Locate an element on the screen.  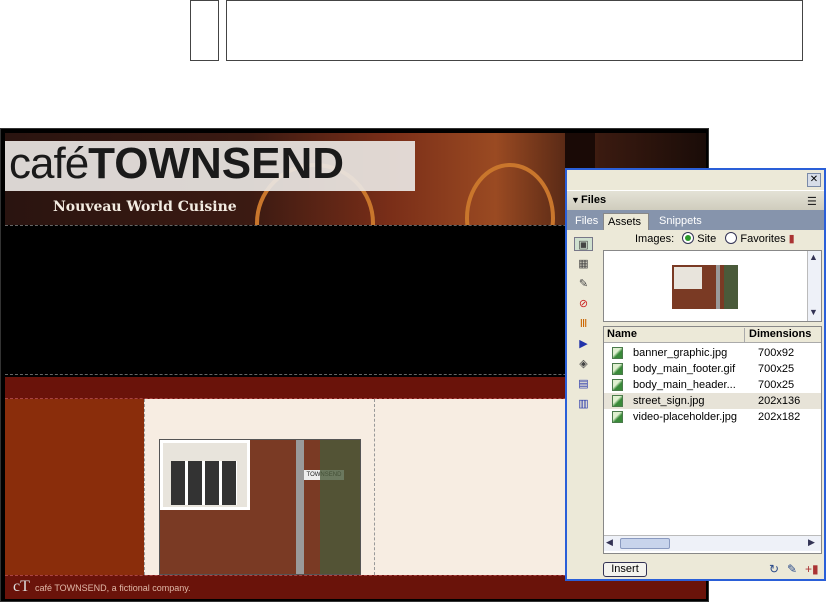
list-item: body_main_header... 700x25 is located at coordinates (712, 385).